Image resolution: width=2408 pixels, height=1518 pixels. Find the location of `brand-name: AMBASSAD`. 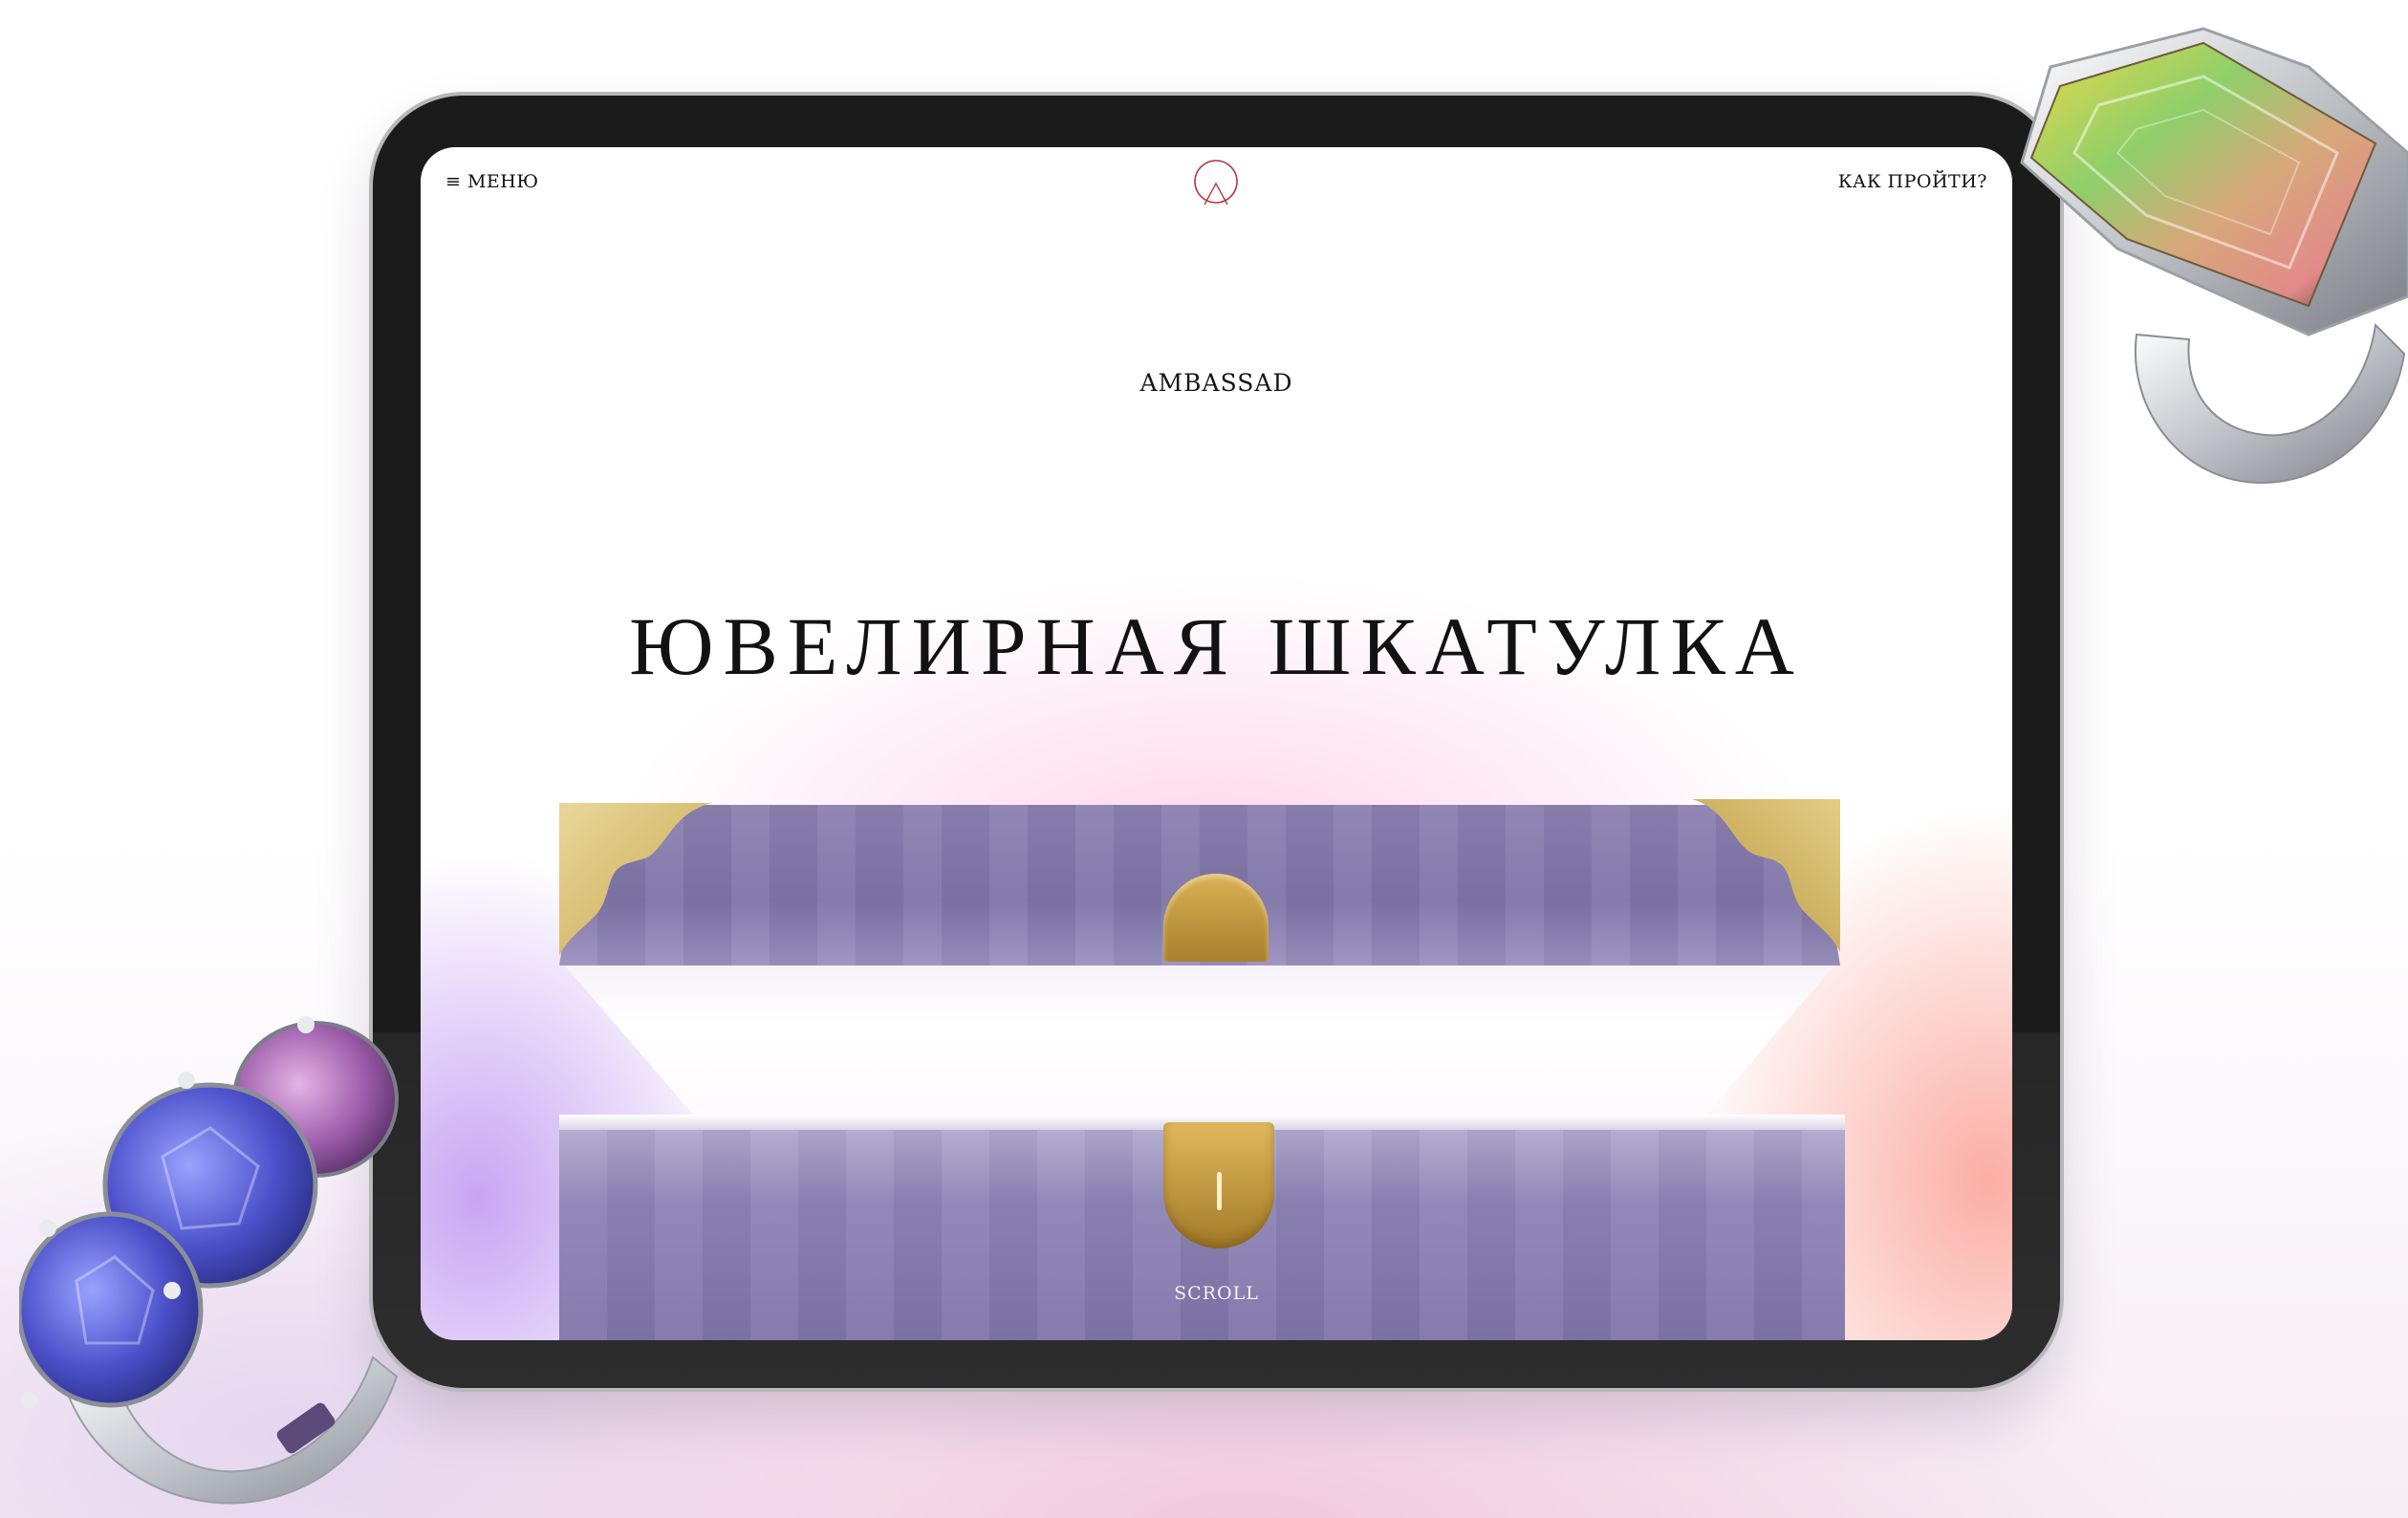

brand-name: AMBASSAD is located at coordinates (1216, 383).